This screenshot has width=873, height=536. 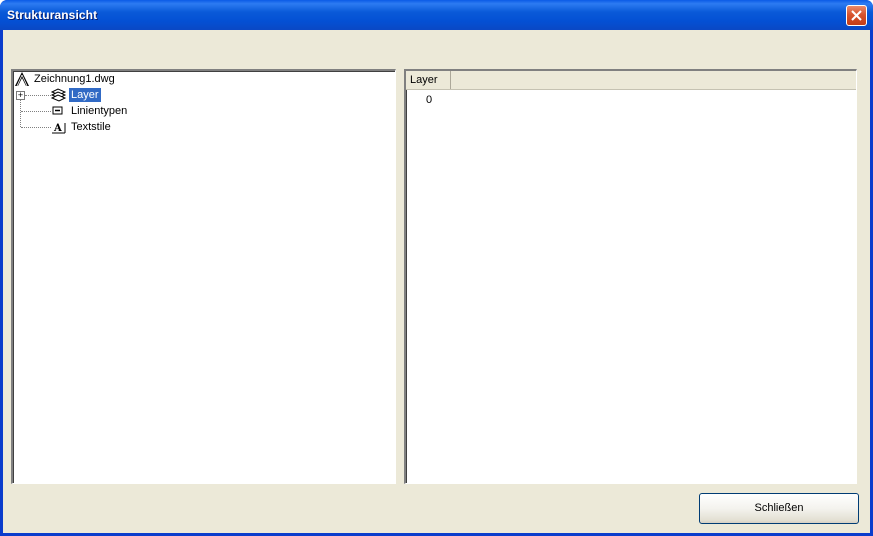 I want to click on layers-icon, so click(x=59, y=95).